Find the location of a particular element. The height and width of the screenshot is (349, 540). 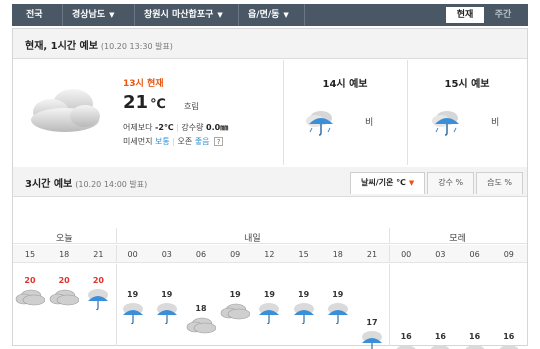

day-row: 오늘 내일 모레 is located at coordinates (270, 236).